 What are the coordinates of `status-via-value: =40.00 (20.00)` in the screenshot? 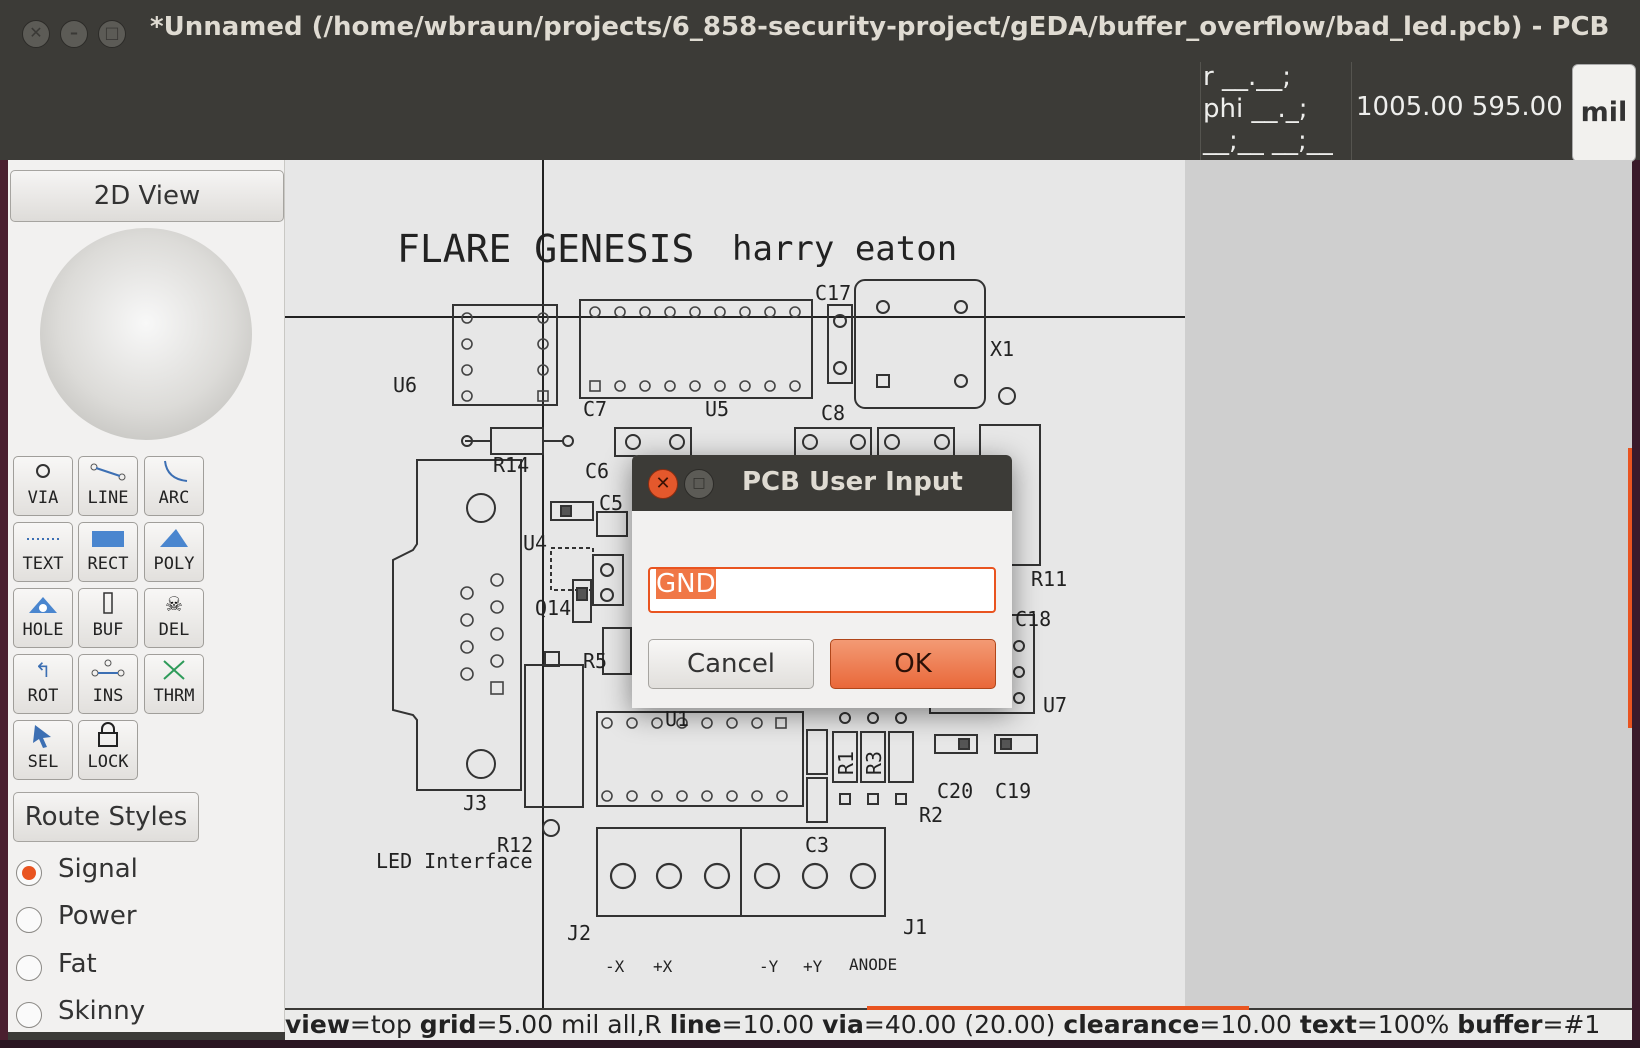 It's located at (959, 1024).